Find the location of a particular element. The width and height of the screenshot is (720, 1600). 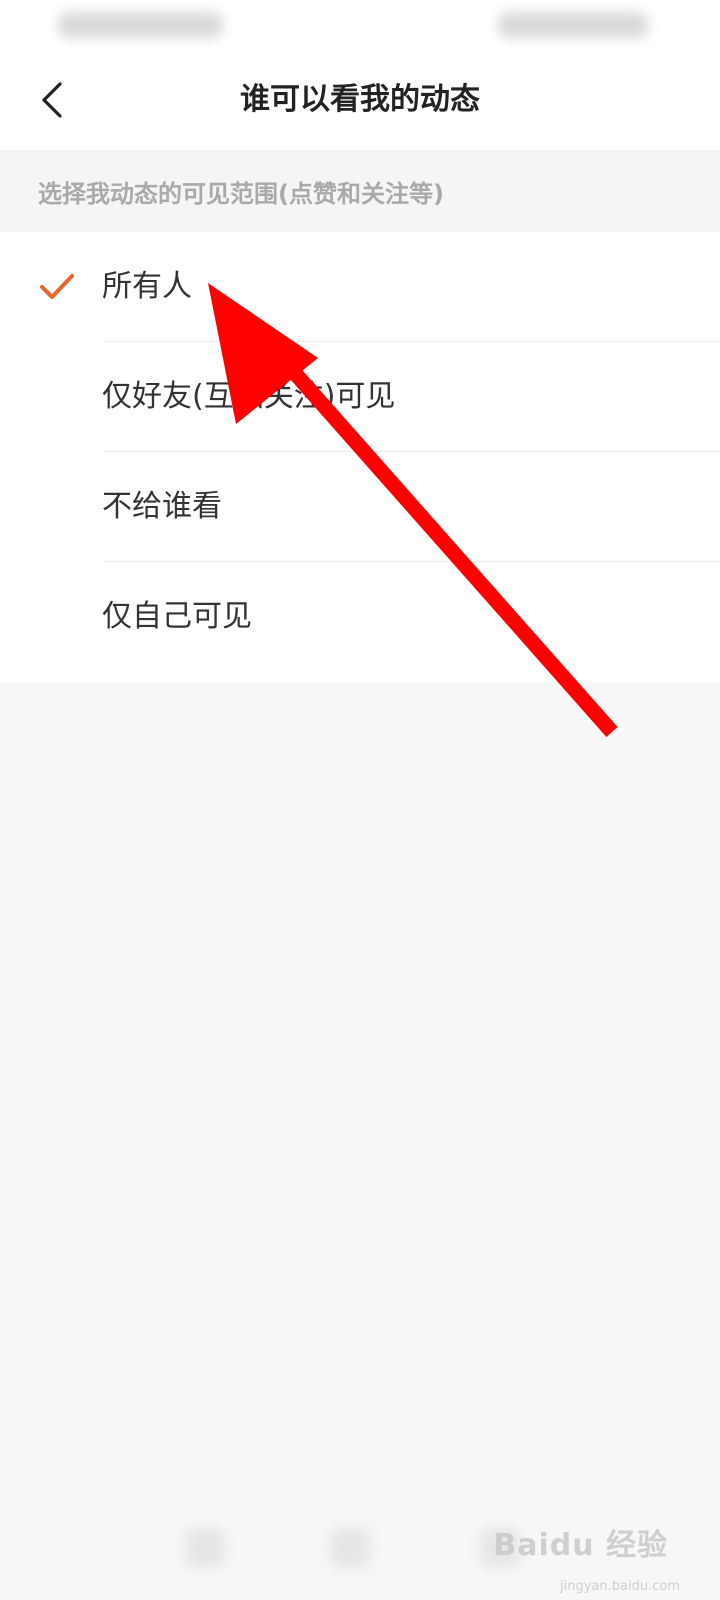

baidu-watermark-logo: Baidu 经验 is located at coordinates (580, 1545).